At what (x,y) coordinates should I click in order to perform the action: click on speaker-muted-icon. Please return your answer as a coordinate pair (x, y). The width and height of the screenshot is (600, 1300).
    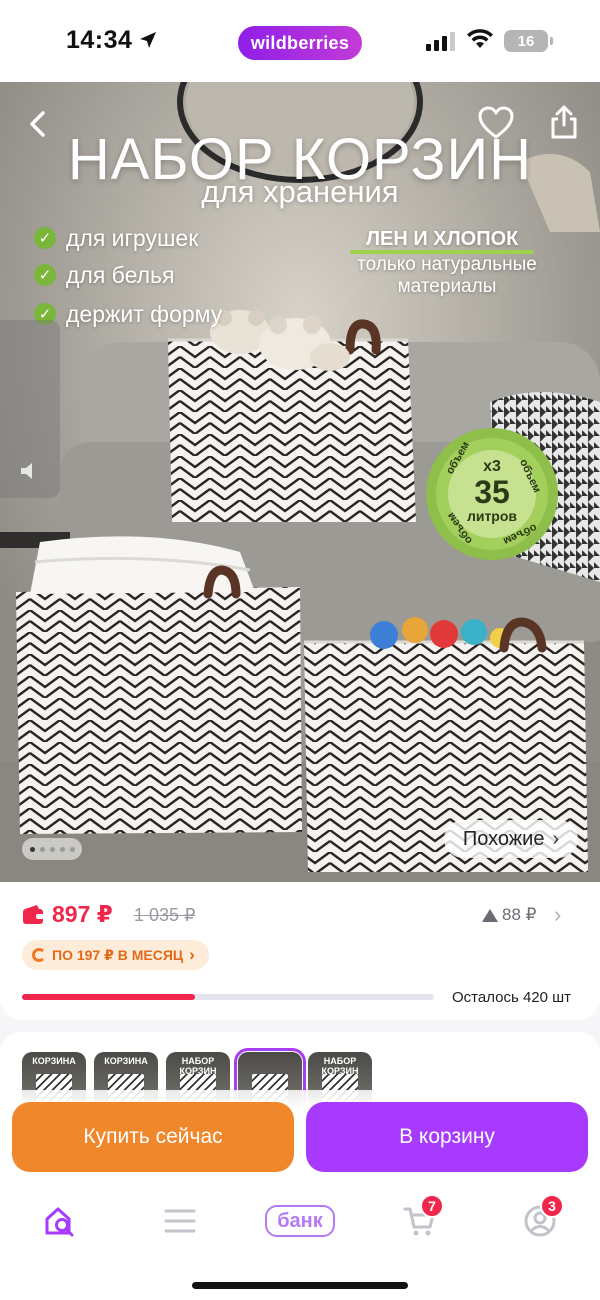
    Looking at the image, I should click on (29, 471).